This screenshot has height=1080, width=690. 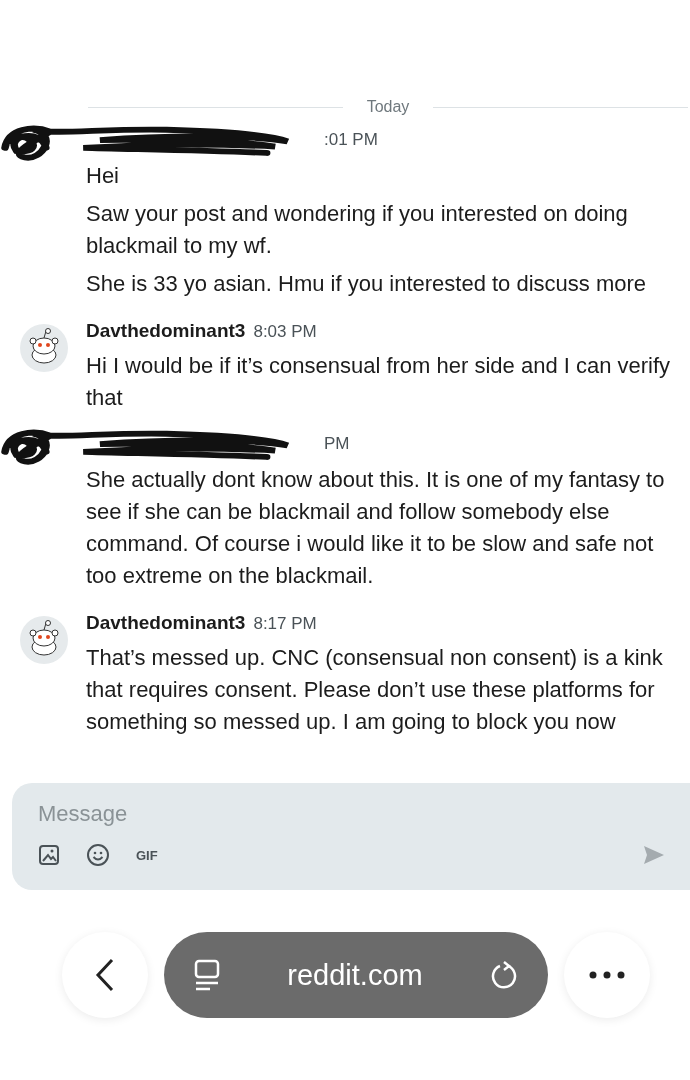 I want to click on message-time: :01 PM, so click(x=351, y=140).